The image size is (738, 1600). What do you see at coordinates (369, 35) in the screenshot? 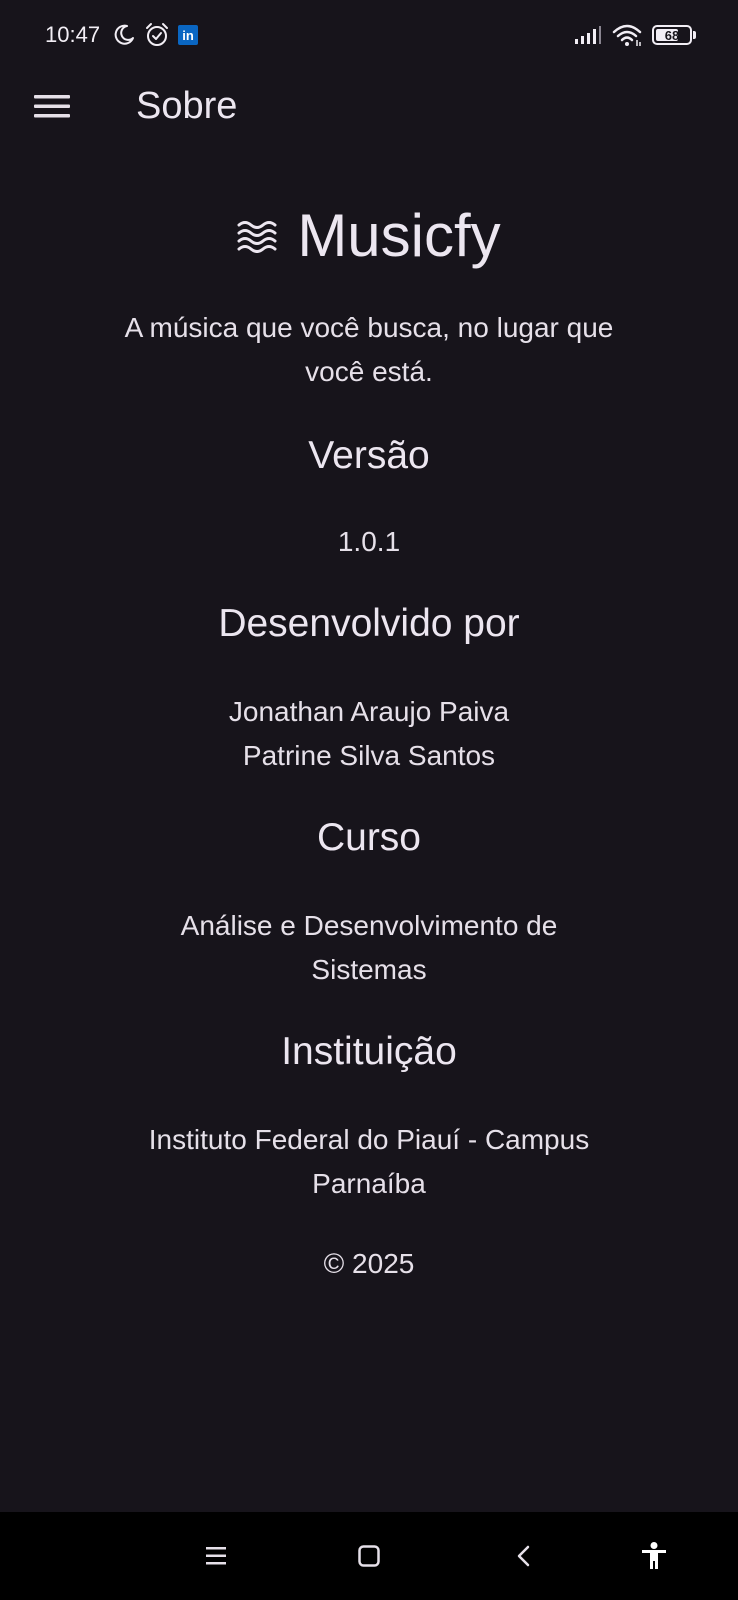
I see `status-bar: 10:47 in 68` at bounding box center [369, 35].